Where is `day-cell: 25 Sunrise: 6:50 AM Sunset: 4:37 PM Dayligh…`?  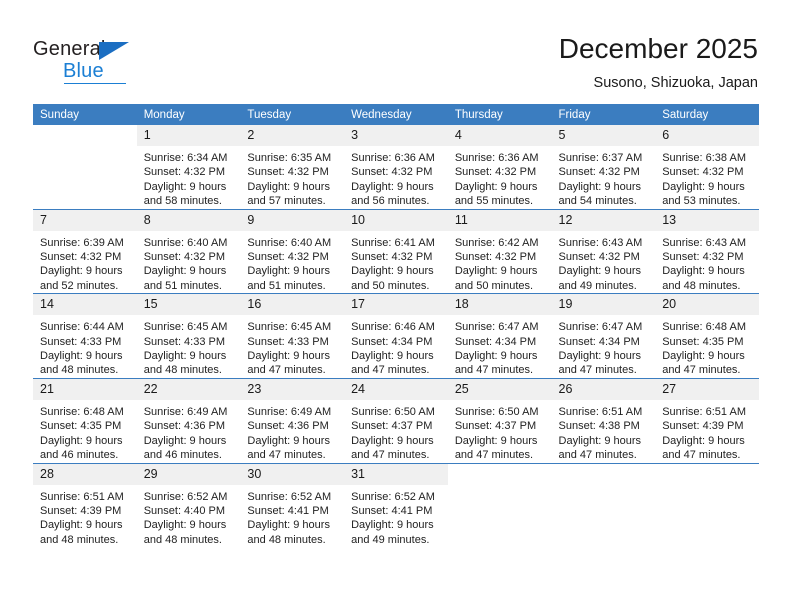
day-cell: 25 Sunrise: 6:50 AM Sunset: 4:37 PM Dayligh… is located at coordinates (499, 421).